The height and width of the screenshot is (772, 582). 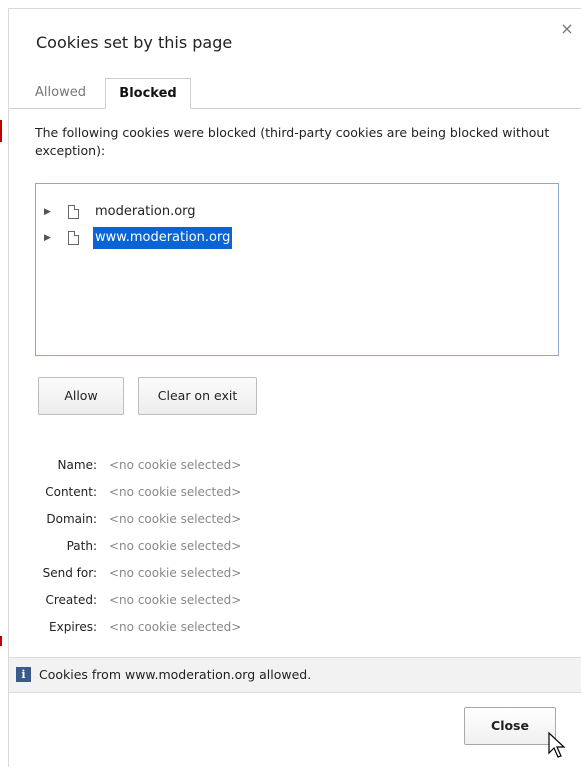 What do you see at coordinates (69, 573) in the screenshot?
I see `detail-label: Send for:` at bounding box center [69, 573].